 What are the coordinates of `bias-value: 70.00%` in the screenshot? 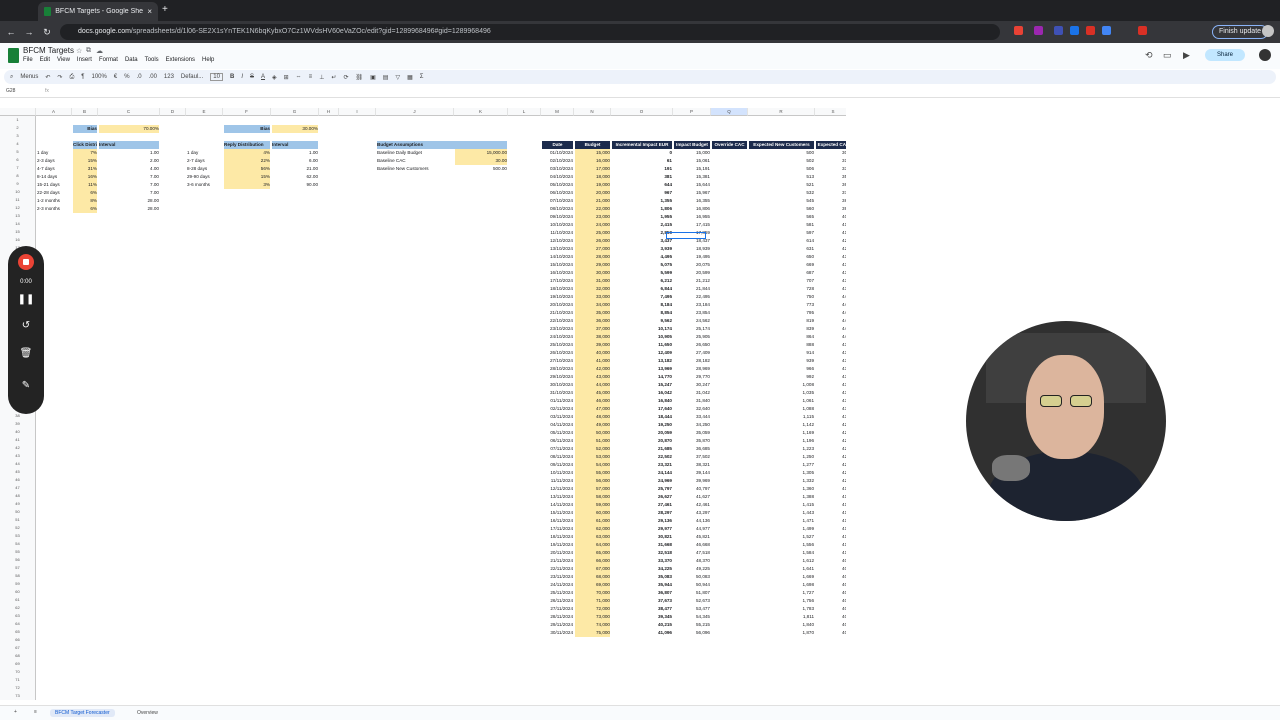 It's located at (129, 128).